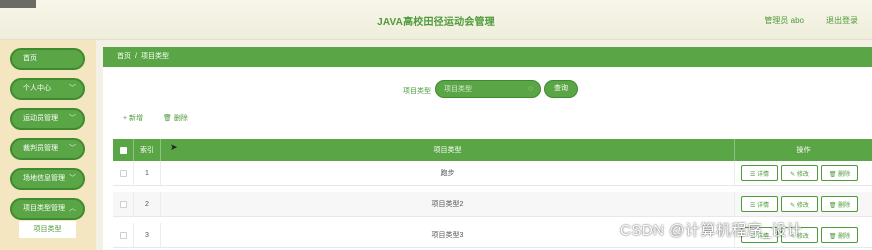 The width and height of the screenshot is (872, 250). Describe the element at coordinates (47, 229) in the screenshot. I see `submenu-item-event-type: 项目类型` at that location.